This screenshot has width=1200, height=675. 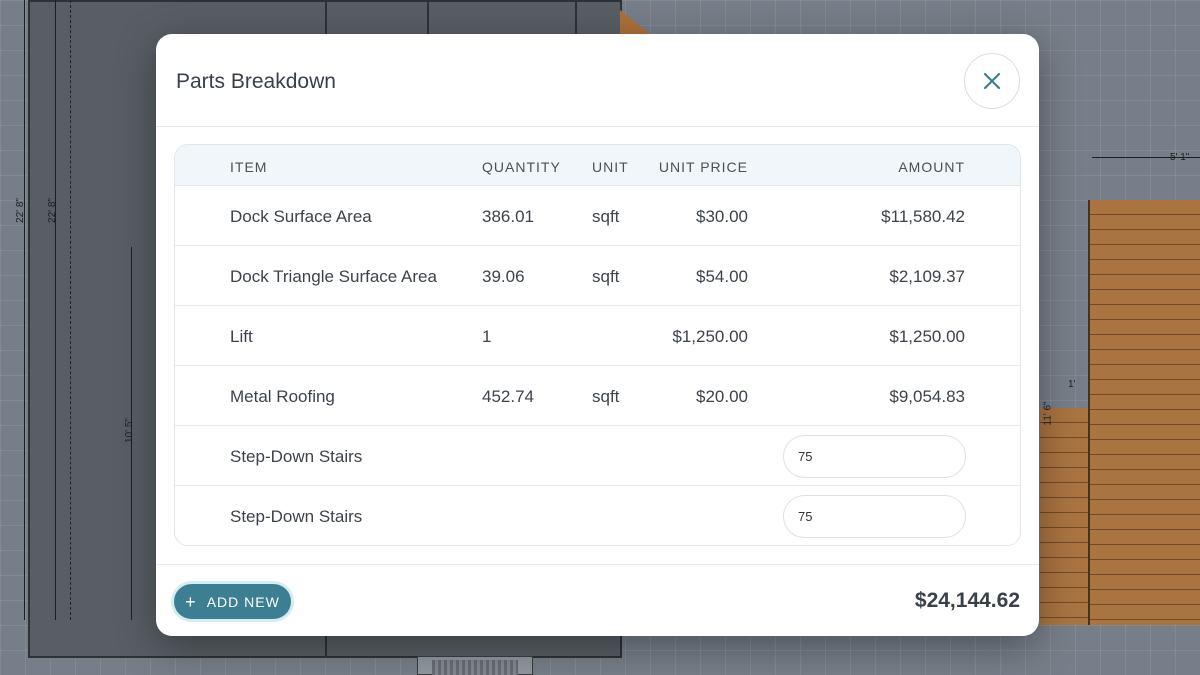 What do you see at coordinates (610, 167) in the screenshot?
I see `column-header-unit: UNIT` at bounding box center [610, 167].